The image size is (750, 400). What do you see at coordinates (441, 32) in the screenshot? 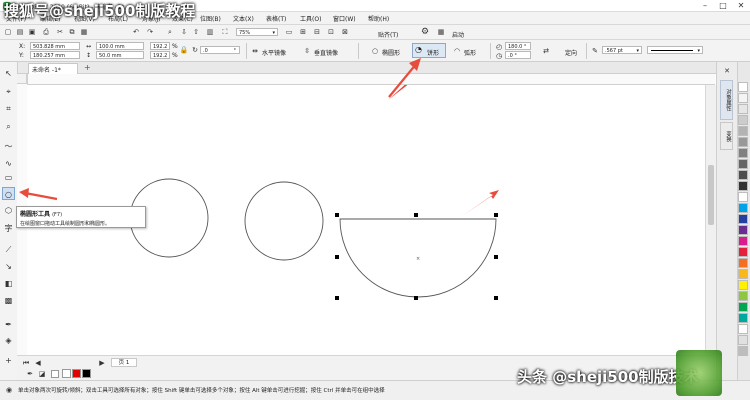
I see `launch-icon: ▦` at bounding box center [441, 32].